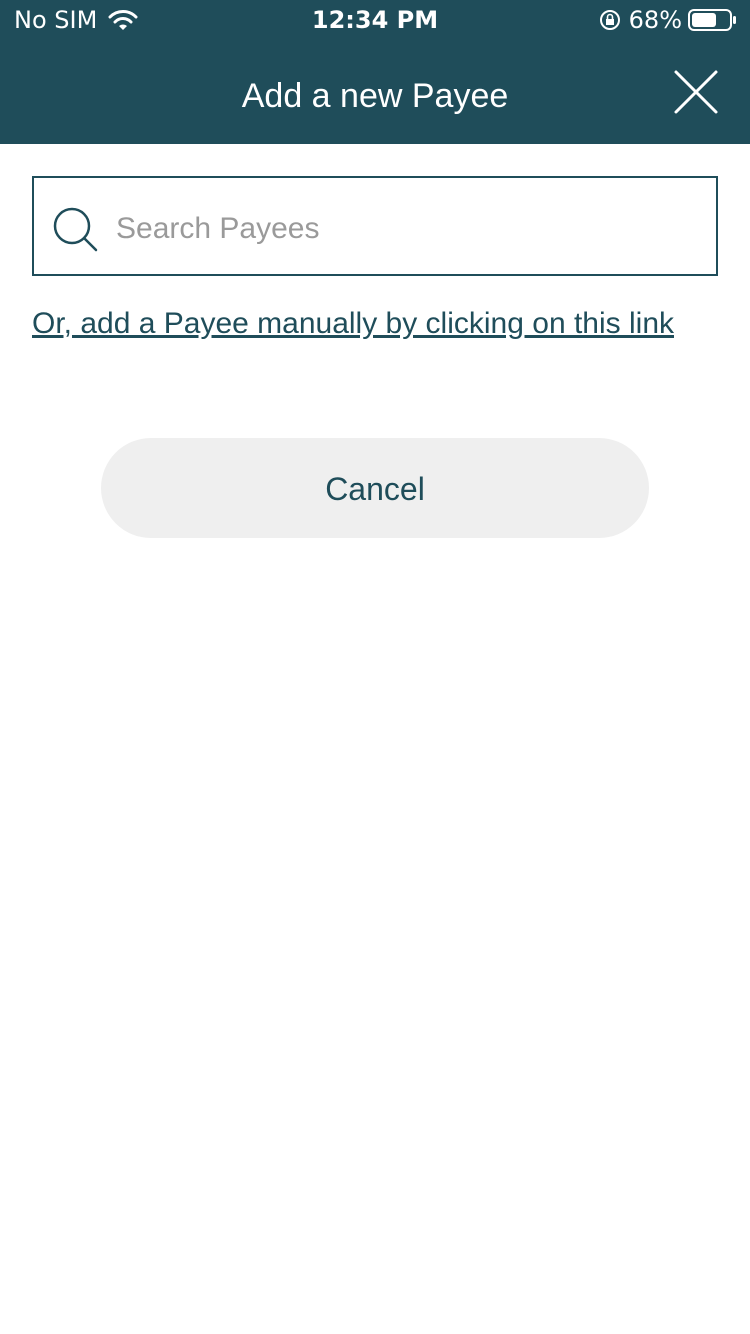  I want to click on header: No SIM 12:34 PM 68% Add a new Payee, so click(375, 72).